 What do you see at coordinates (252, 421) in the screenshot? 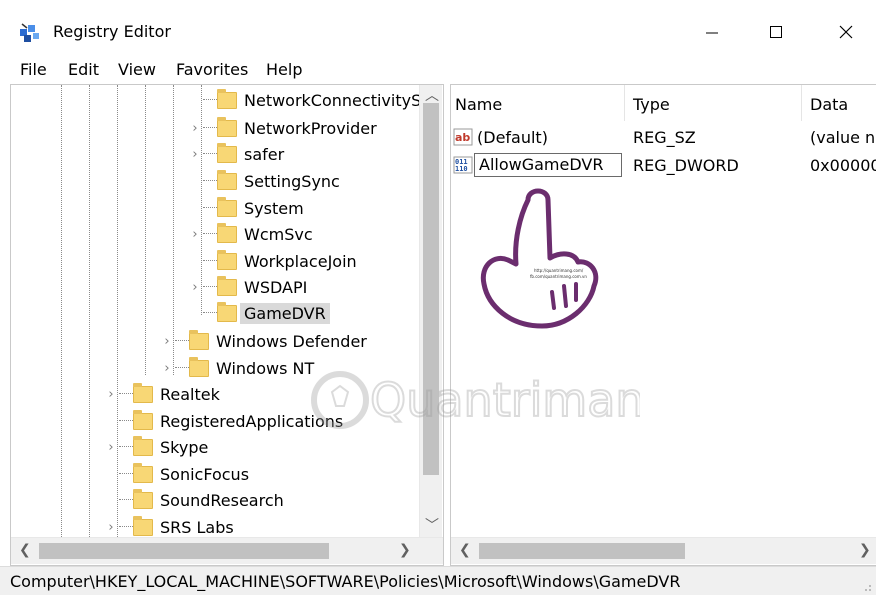
I see `tree-item-label: RegisteredApplications` at bounding box center [252, 421].